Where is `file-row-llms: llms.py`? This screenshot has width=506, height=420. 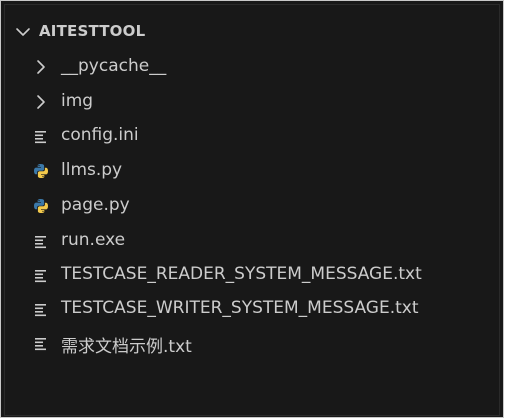 file-row-llms: llms.py is located at coordinates (252, 171).